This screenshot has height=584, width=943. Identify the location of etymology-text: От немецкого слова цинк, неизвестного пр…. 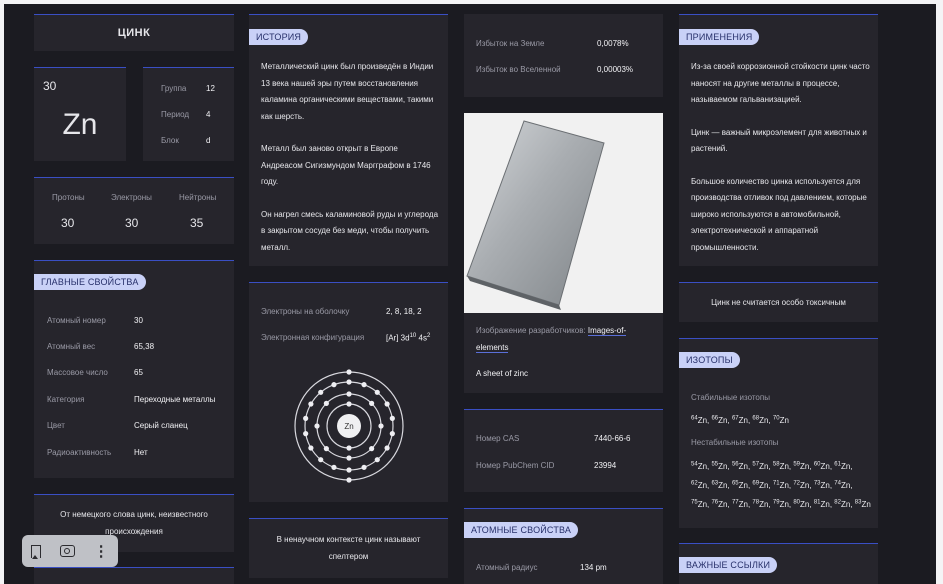
(134, 523).